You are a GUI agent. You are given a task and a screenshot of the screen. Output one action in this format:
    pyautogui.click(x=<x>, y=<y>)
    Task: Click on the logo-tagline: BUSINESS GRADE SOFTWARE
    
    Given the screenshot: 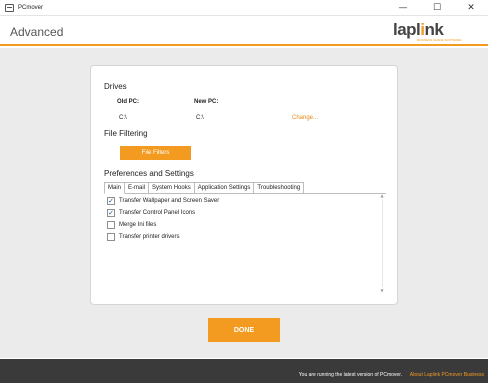 What is the action you would take?
    pyautogui.click(x=439, y=40)
    